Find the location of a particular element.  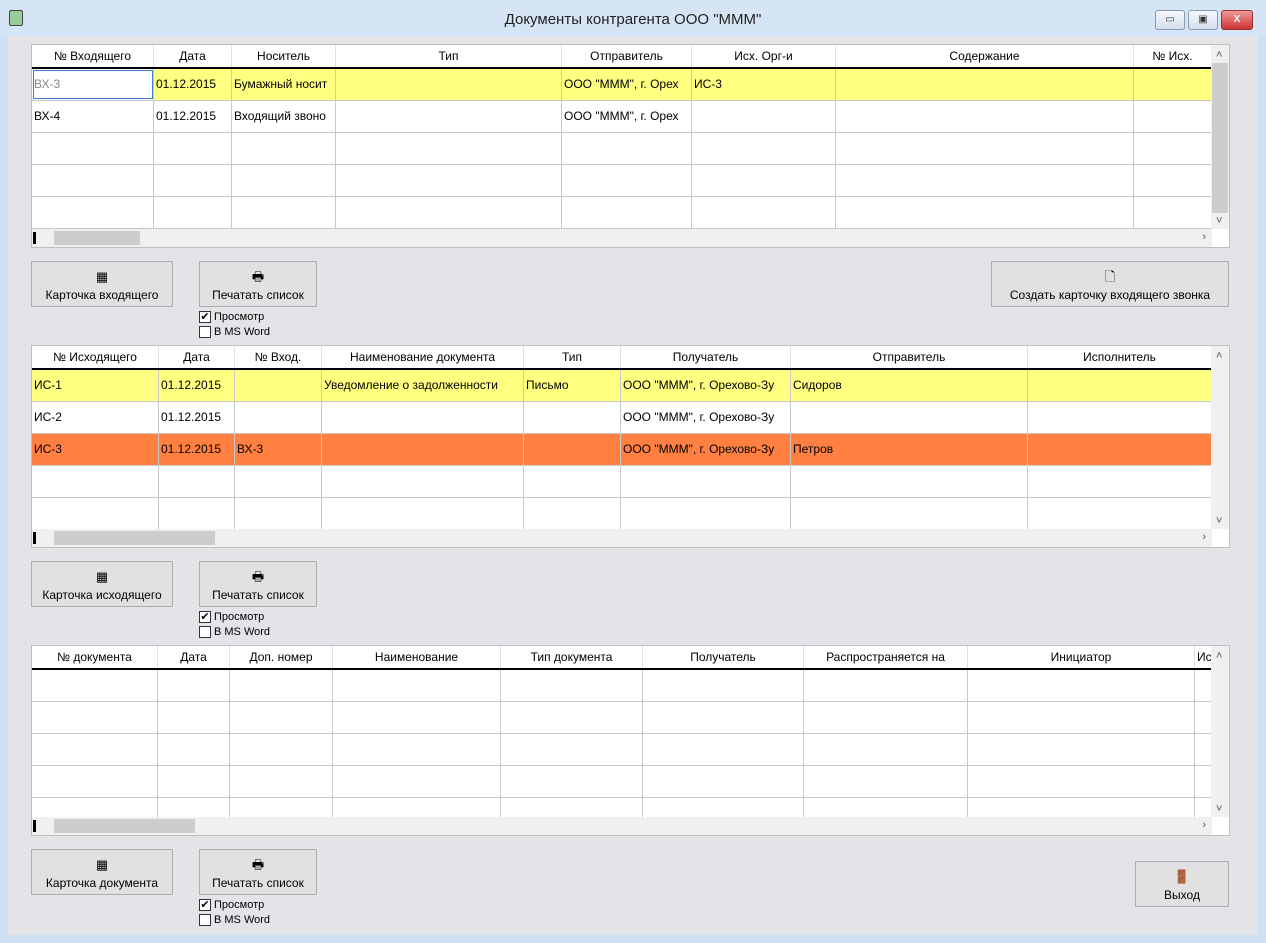

column-header: Доп. номер is located at coordinates (281, 657).